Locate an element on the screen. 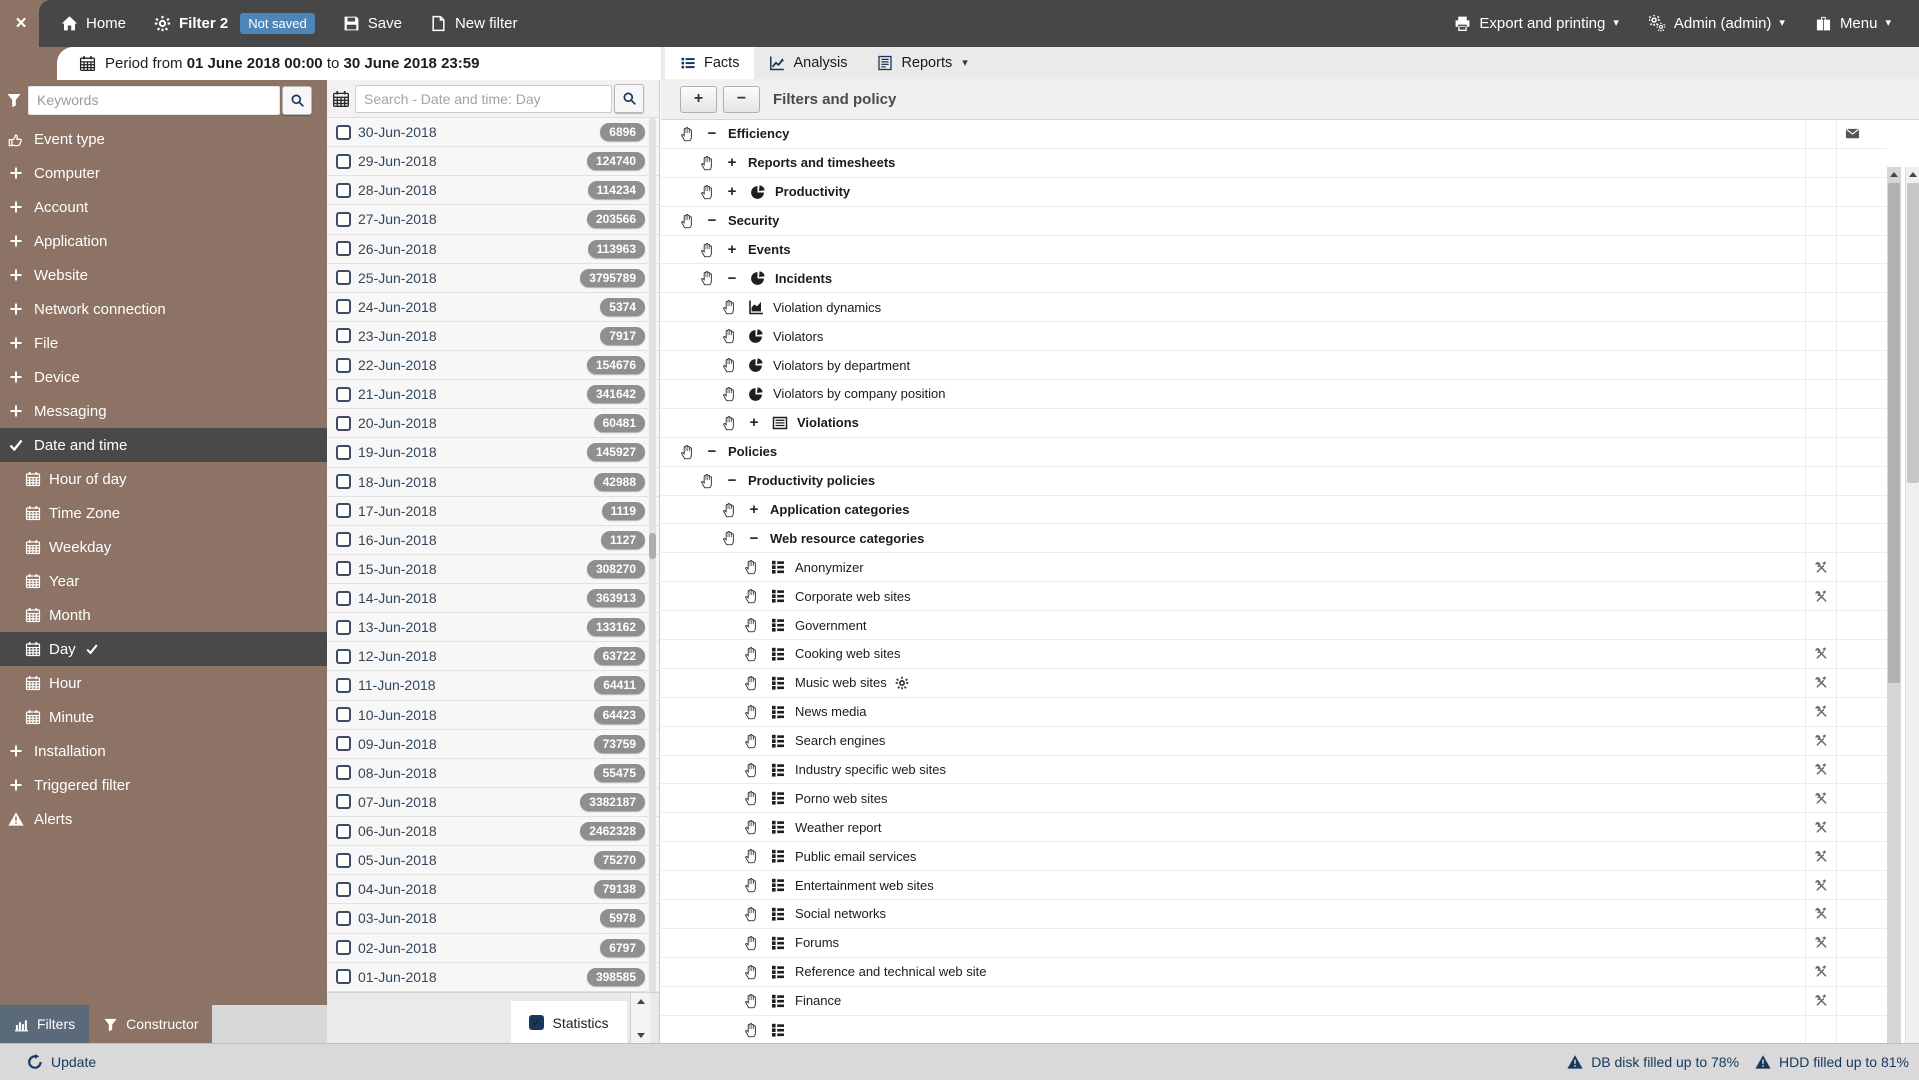  tree-row: Entertainment web sites is located at coordinates (1274, 886).